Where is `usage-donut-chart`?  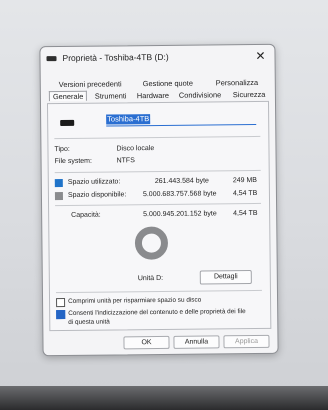
usage-donut-chart is located at coordinates (151, 243).